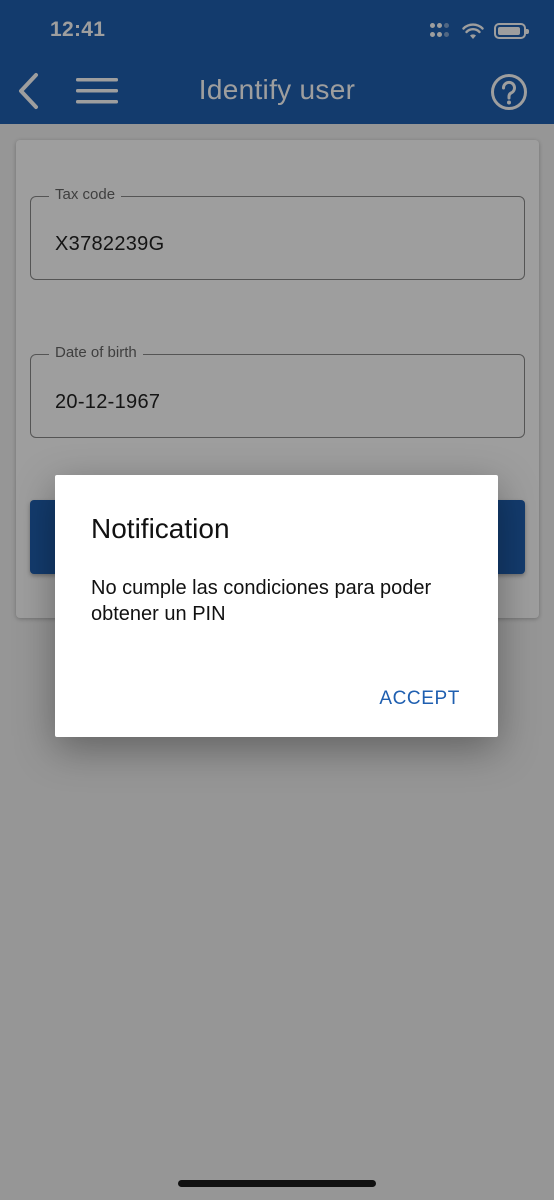 This screenshot has width=554, height=1200. What do you see at coordinates (419, 699) in the screenshot?
I see `accept-button: ACCEPT` at bounding box center [419, 699].